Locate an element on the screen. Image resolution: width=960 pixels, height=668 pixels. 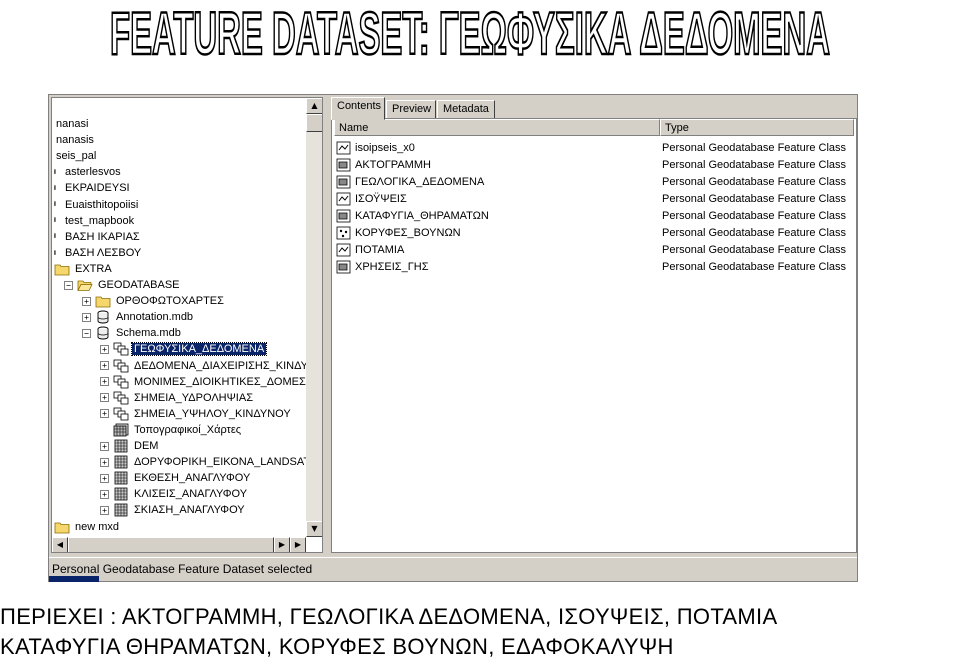
tree-vertical-scrollbar: ▲ ▼ is located at coordinates (314, 317).